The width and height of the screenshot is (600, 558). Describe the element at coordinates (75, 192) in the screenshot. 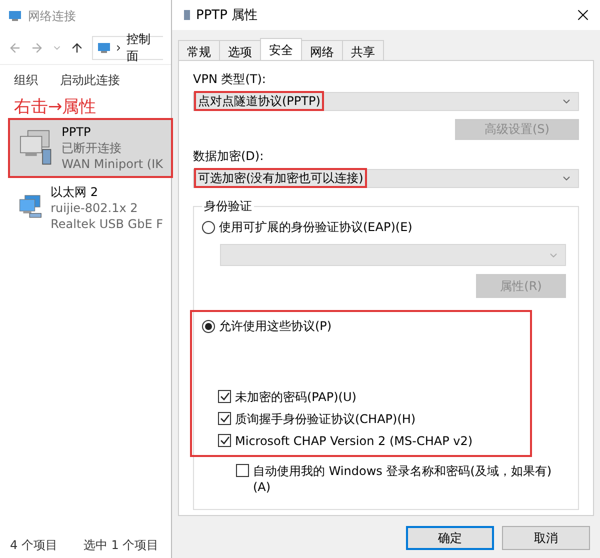

I see `connection-name: 以太网 2` at that location.